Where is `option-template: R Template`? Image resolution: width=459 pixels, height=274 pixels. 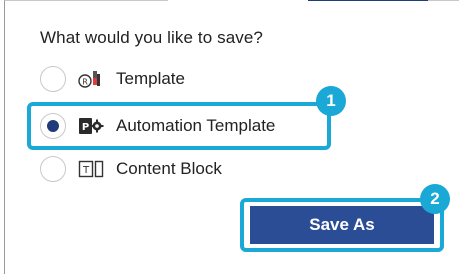
option-template: R Template is located at coordinates (112, 79).